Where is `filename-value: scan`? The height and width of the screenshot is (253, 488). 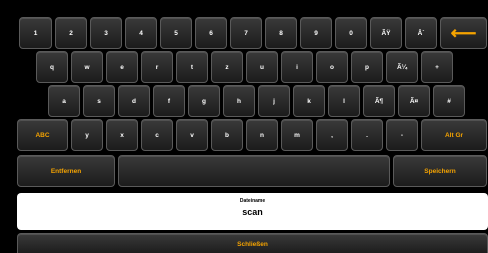
filename-value: scan is located at coordinates (252, 212).